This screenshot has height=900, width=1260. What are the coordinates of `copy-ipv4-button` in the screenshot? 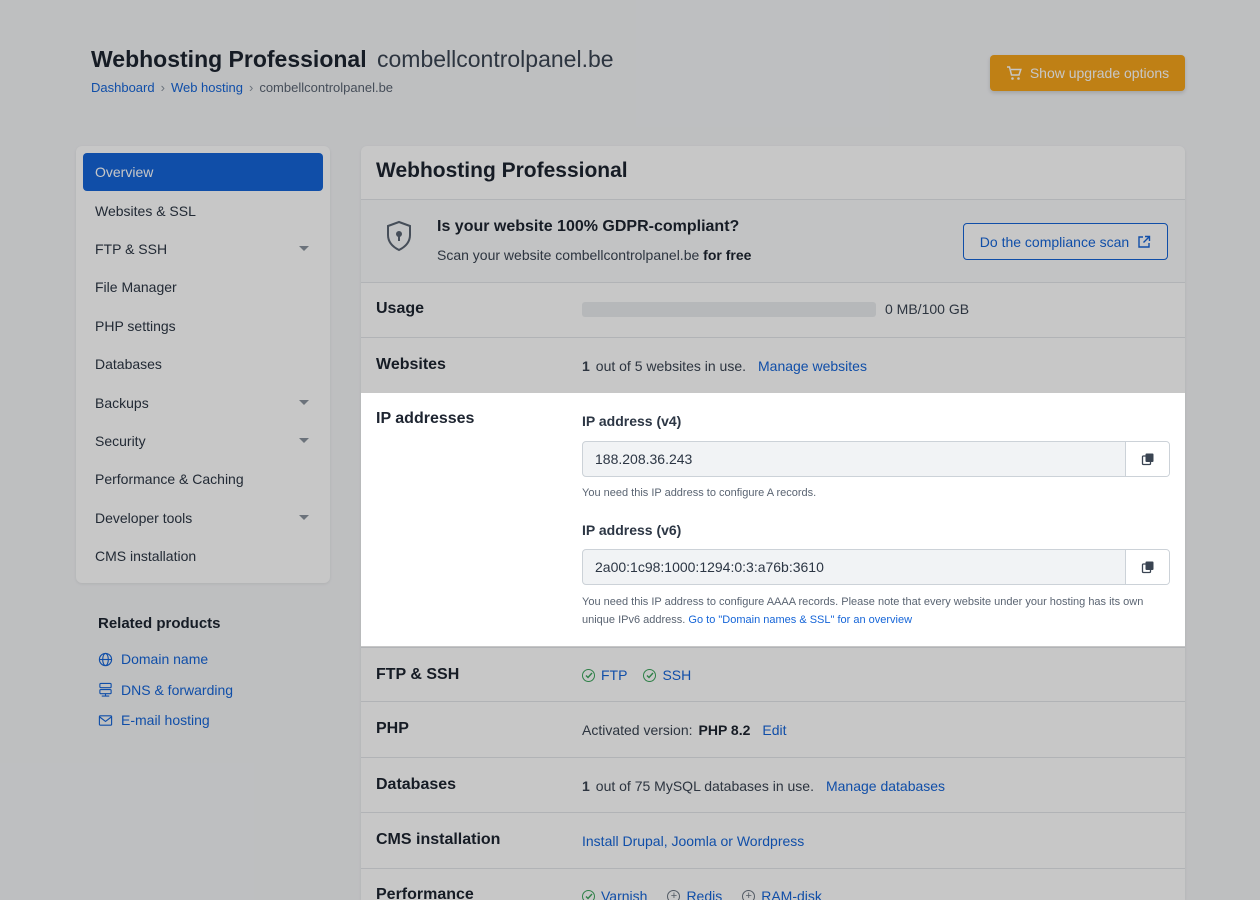 It's located at (1147, 459).